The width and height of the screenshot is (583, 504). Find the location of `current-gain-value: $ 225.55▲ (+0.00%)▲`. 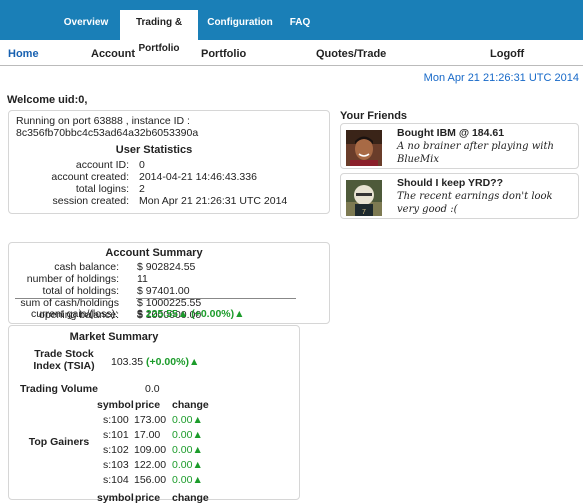

current-gain-value: $ 225.55▲ (+0.00%)▲ is located at coordinates (191, 314).